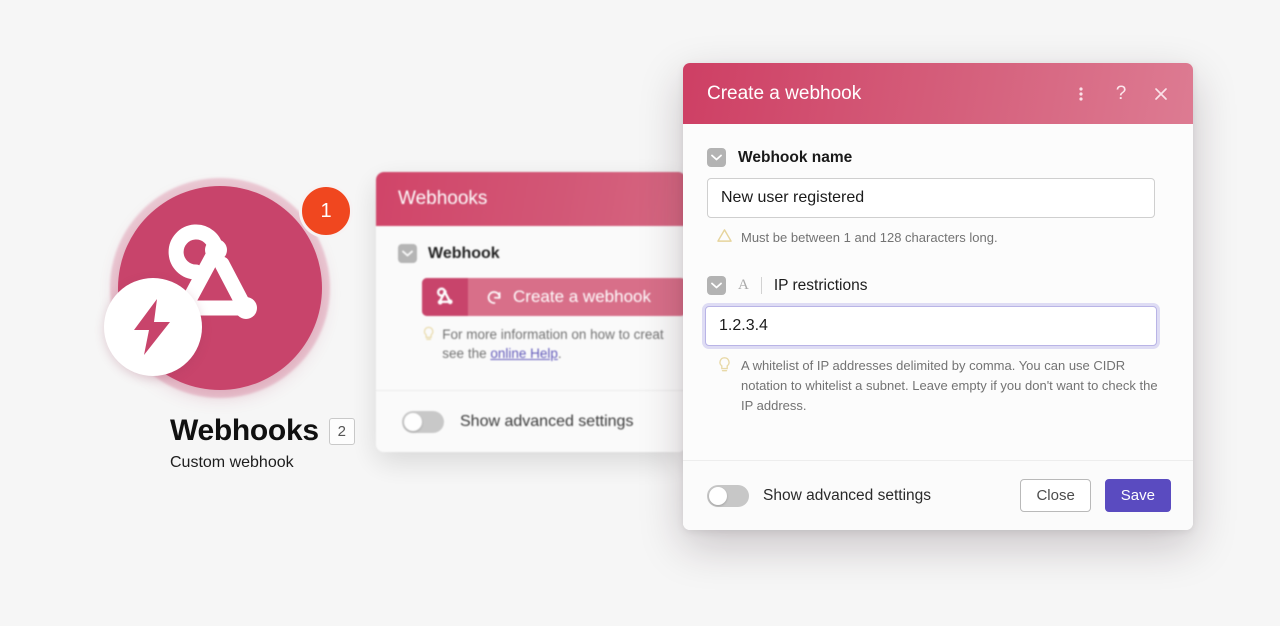 The image size is (1280, 626). Describe the element at coordinates (531, 253) in the screenshot. I see `background-webhook-section-row: Webhook` at that location.